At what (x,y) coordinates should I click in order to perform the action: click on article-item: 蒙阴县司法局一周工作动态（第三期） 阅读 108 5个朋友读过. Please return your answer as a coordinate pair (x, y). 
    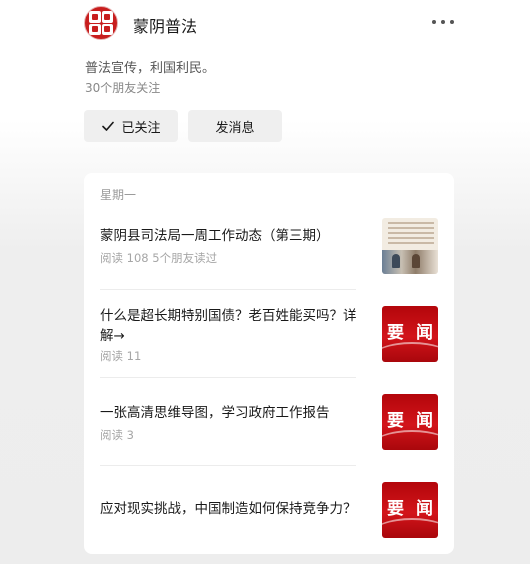
    Looking at the image, I should click on (269, 248).